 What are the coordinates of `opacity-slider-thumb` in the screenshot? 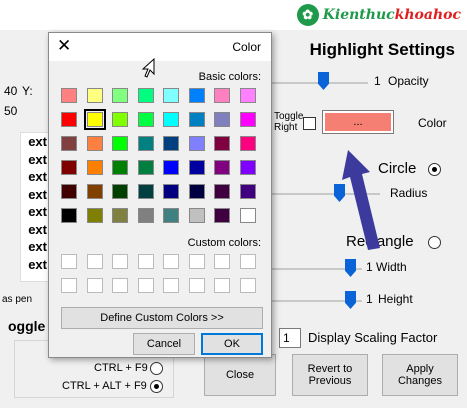 It's located at (323, 81).